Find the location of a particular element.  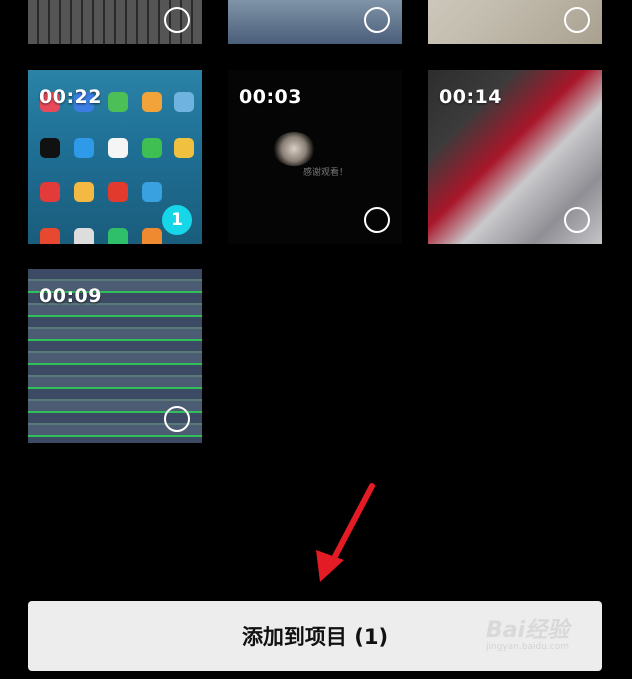

video-thumbnail-phone-home: 00:22 1 is located at coordinates (115, 157).